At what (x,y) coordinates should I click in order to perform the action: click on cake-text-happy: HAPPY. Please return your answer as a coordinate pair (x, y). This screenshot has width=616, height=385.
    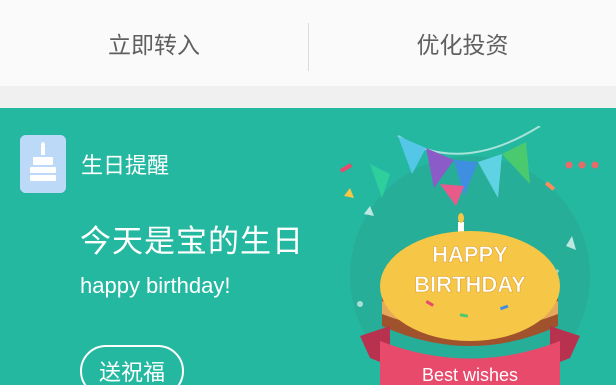
    Looking at the image, I should click on (470, 254).